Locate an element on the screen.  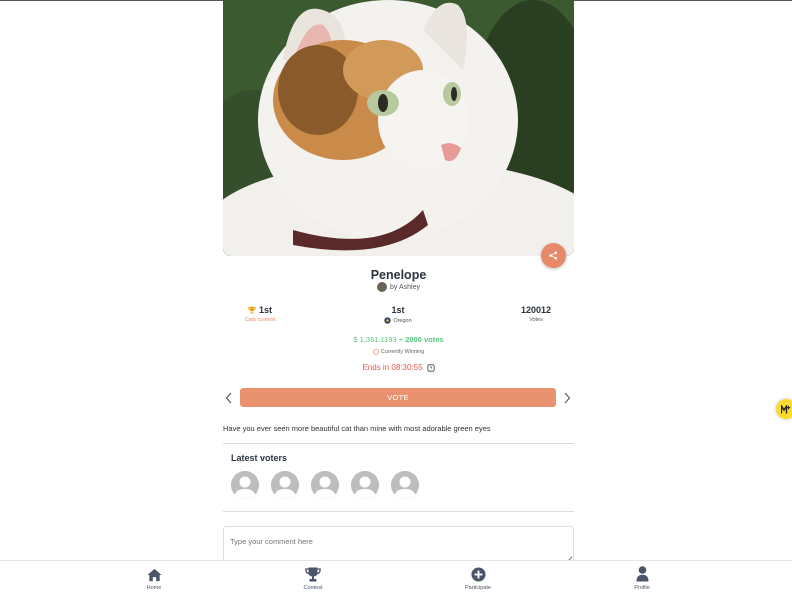
pet-name: Penelope is located at coordinates (398, 275).